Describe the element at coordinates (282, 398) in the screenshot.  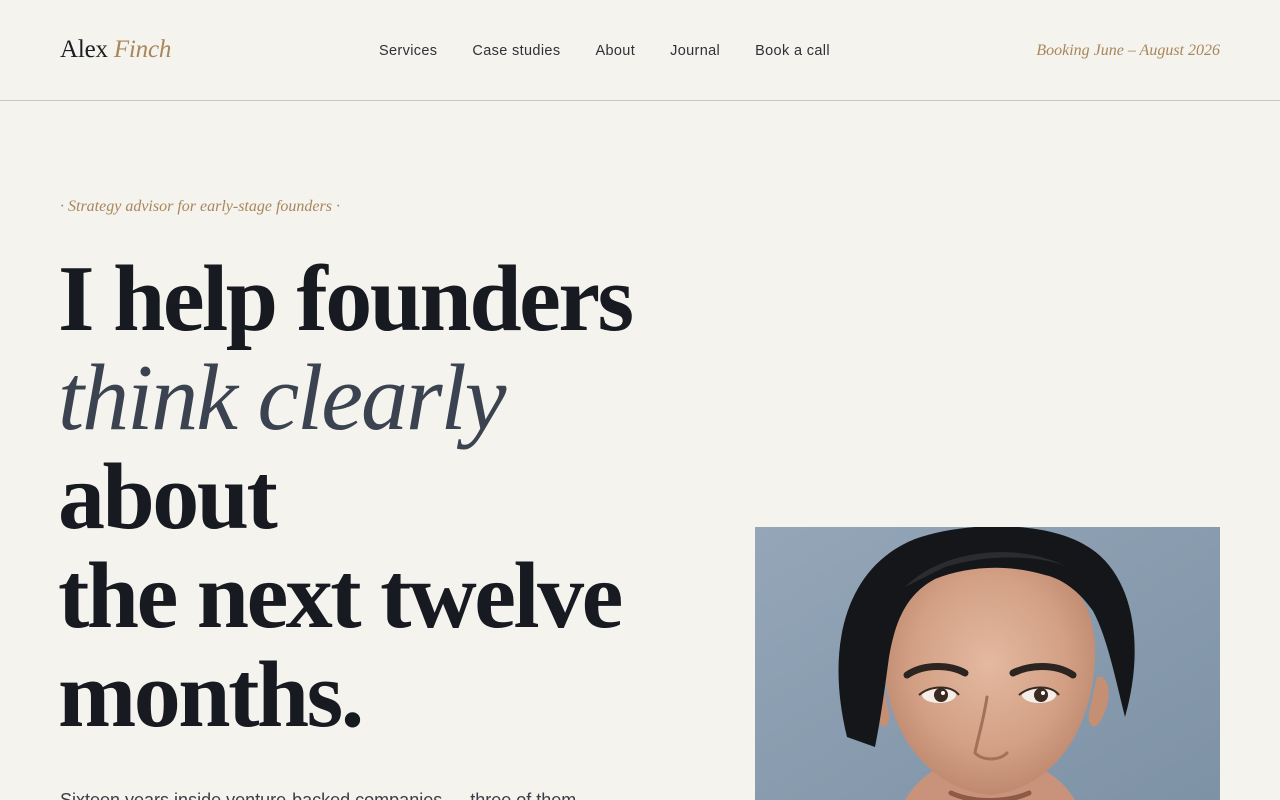
I see `headline-line-2: think clearly` at that location.